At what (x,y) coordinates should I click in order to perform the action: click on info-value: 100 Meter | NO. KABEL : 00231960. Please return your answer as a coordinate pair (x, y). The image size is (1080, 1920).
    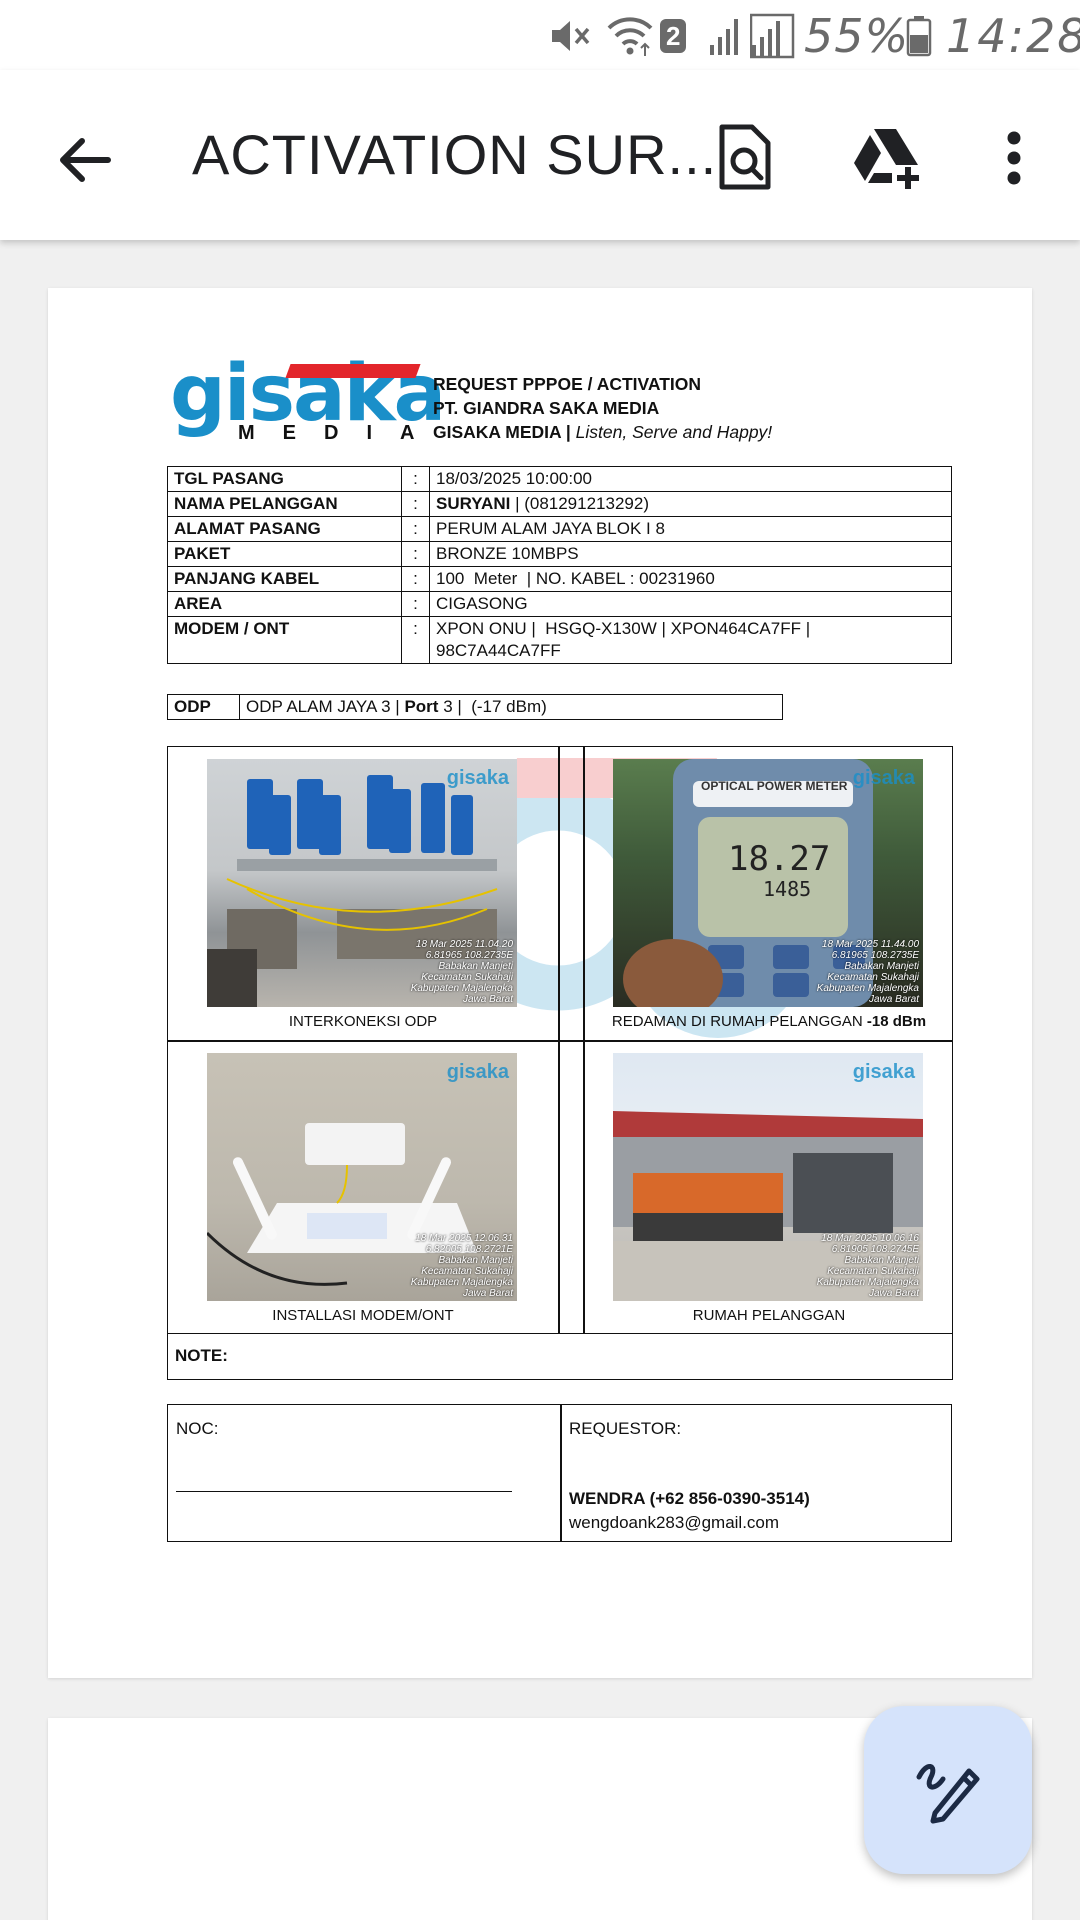
    Looking at the image, I should click on (690, 579).